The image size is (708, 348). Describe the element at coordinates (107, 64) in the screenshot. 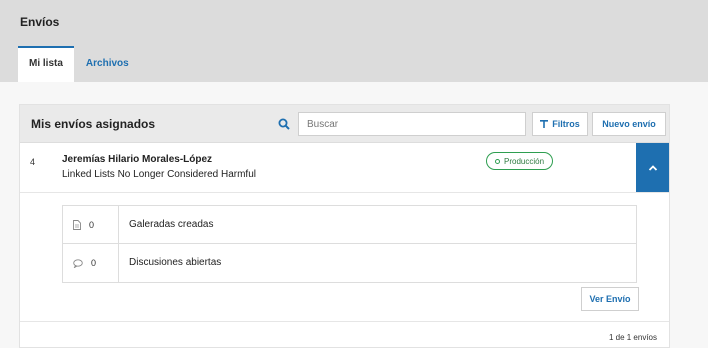

I see `tab-archivos: Archivos` at that location.